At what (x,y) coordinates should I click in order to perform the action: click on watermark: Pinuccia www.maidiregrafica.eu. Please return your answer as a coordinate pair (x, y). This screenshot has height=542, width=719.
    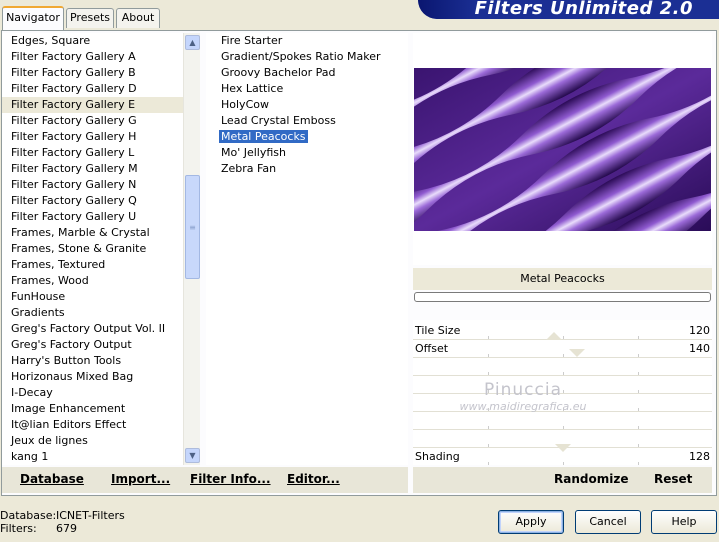
    Looking at the image, I should click on (523, 396).